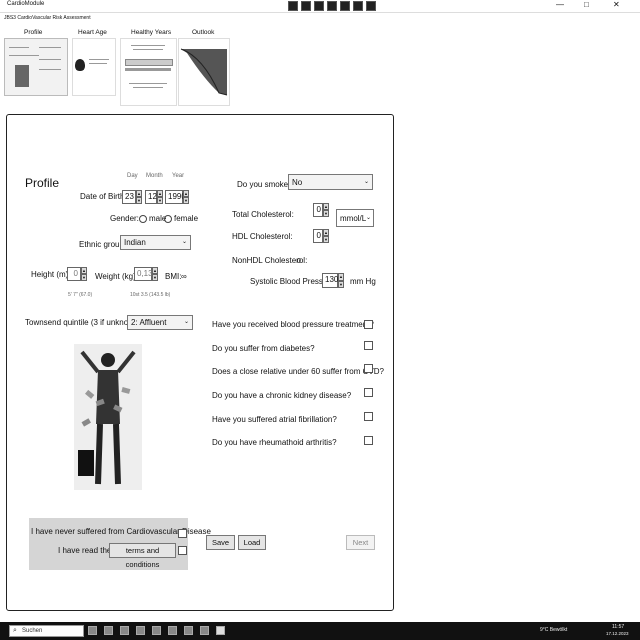  I want to click on hdl-field: 0, so click(318, 236).